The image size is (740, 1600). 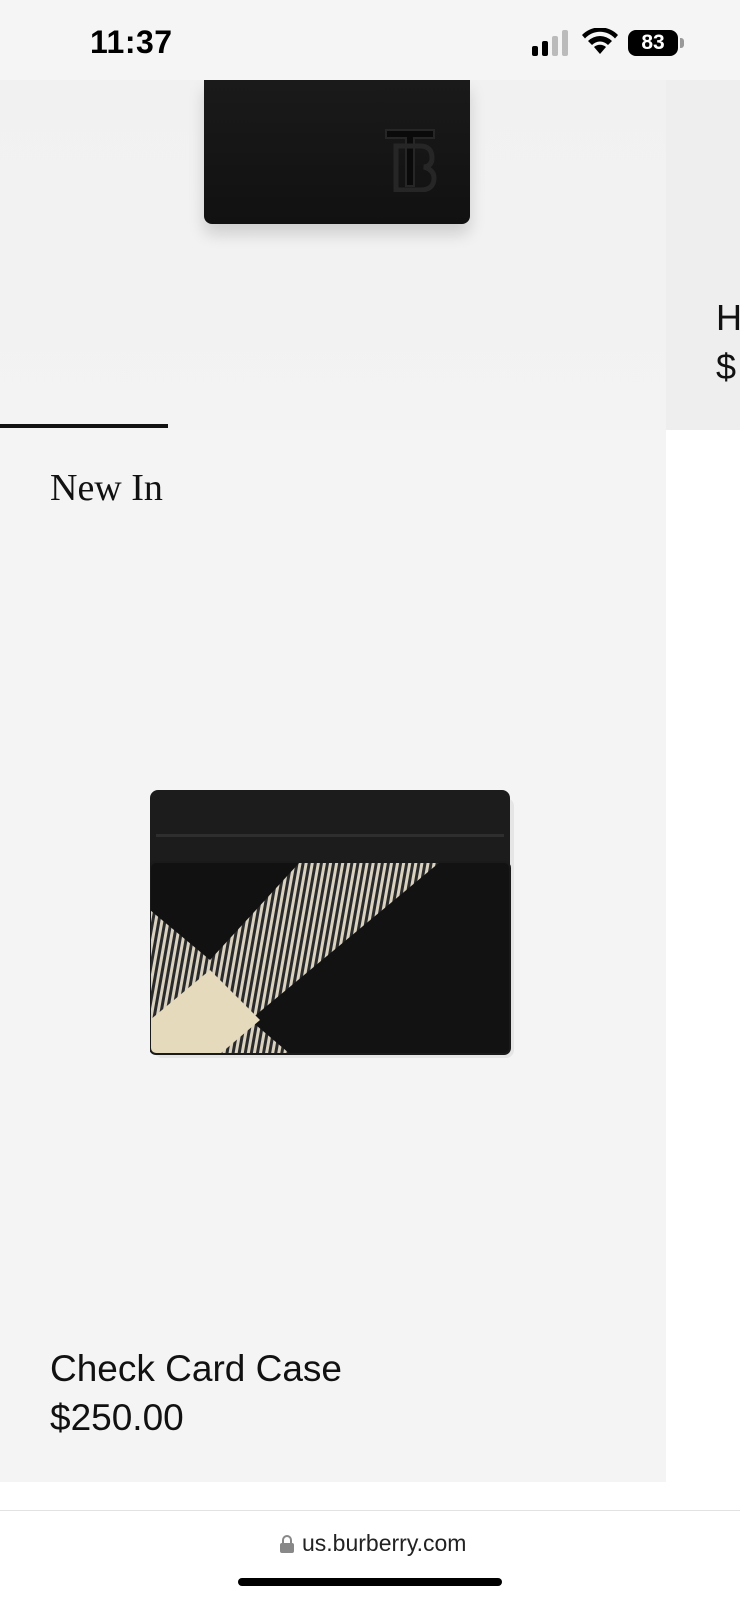 What do you see at coordinates (384, 1543) in the screenshot?
I see `url-text: us.burberry.com` at bounding box center [384, 1543].